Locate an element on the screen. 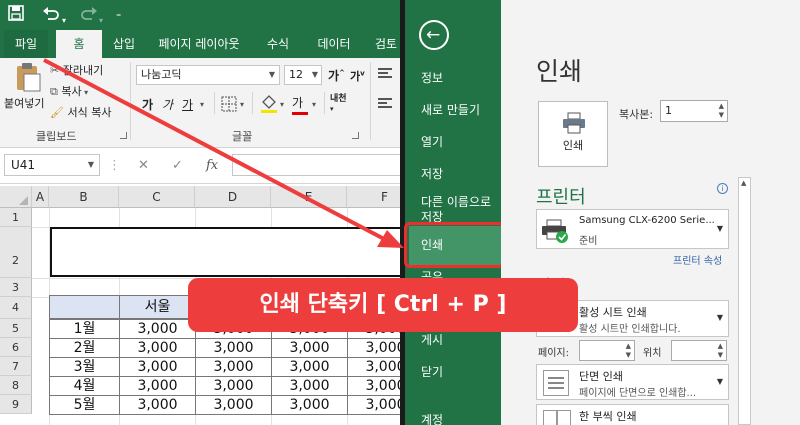 The image size is (800, 425). select-all-corner is located at coordinates (16, 197).